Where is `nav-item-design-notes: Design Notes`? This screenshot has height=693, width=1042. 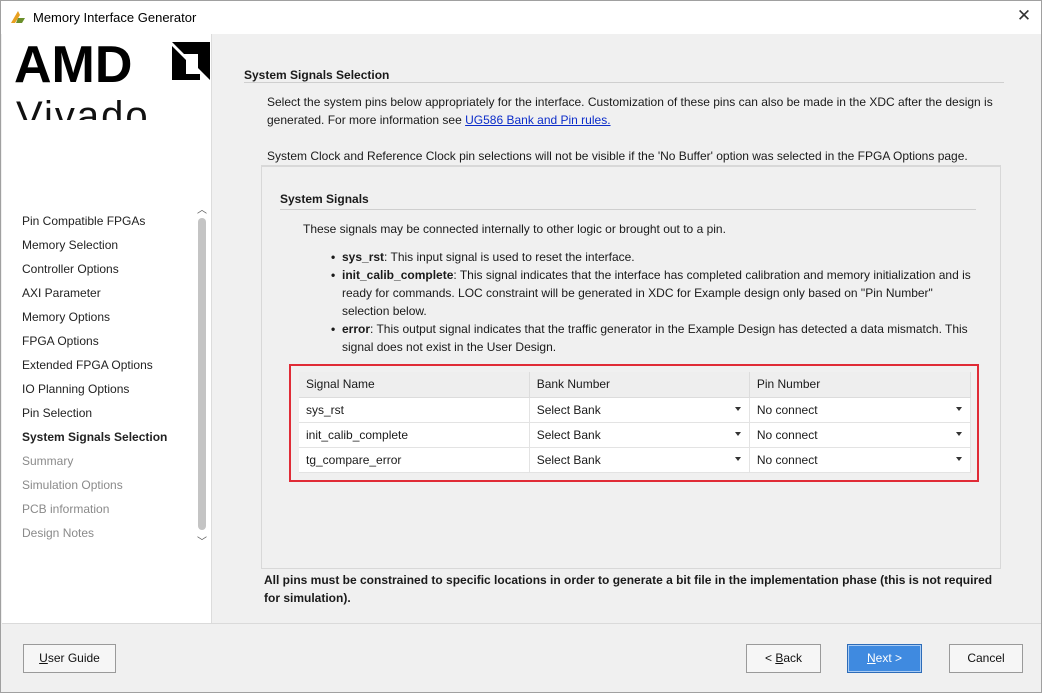
nav-item-design-notes: Design Notes is located at coordinates (99, 533).